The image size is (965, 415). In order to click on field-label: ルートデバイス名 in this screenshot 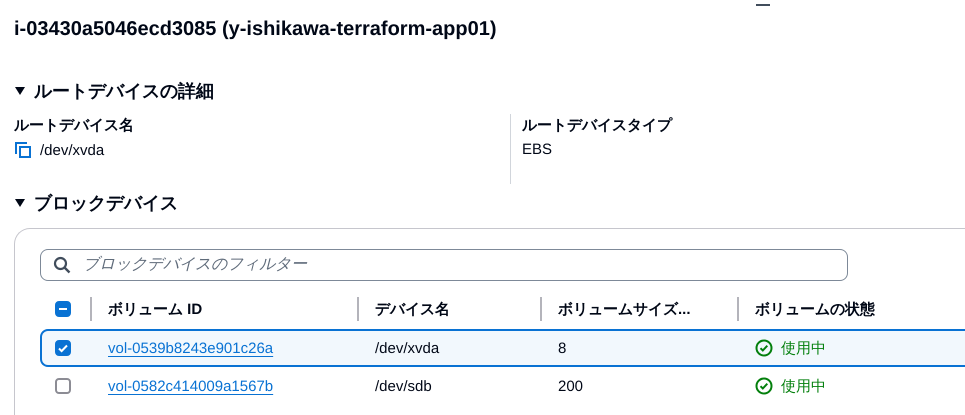, I will do `click(74, 125)`.